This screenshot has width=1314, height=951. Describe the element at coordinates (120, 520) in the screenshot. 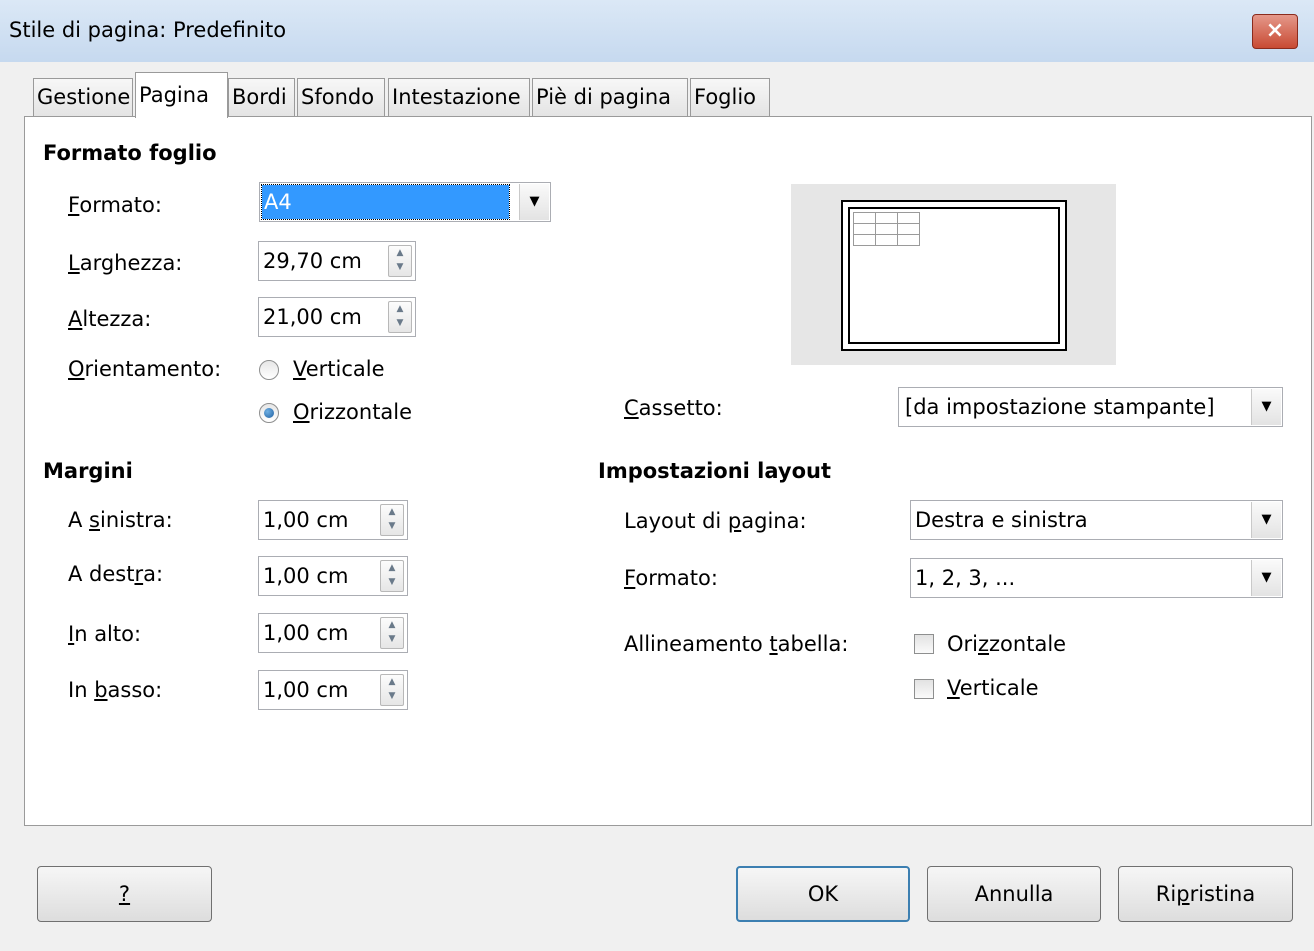

I see `margin-left-label: A sinistra:` at that location.